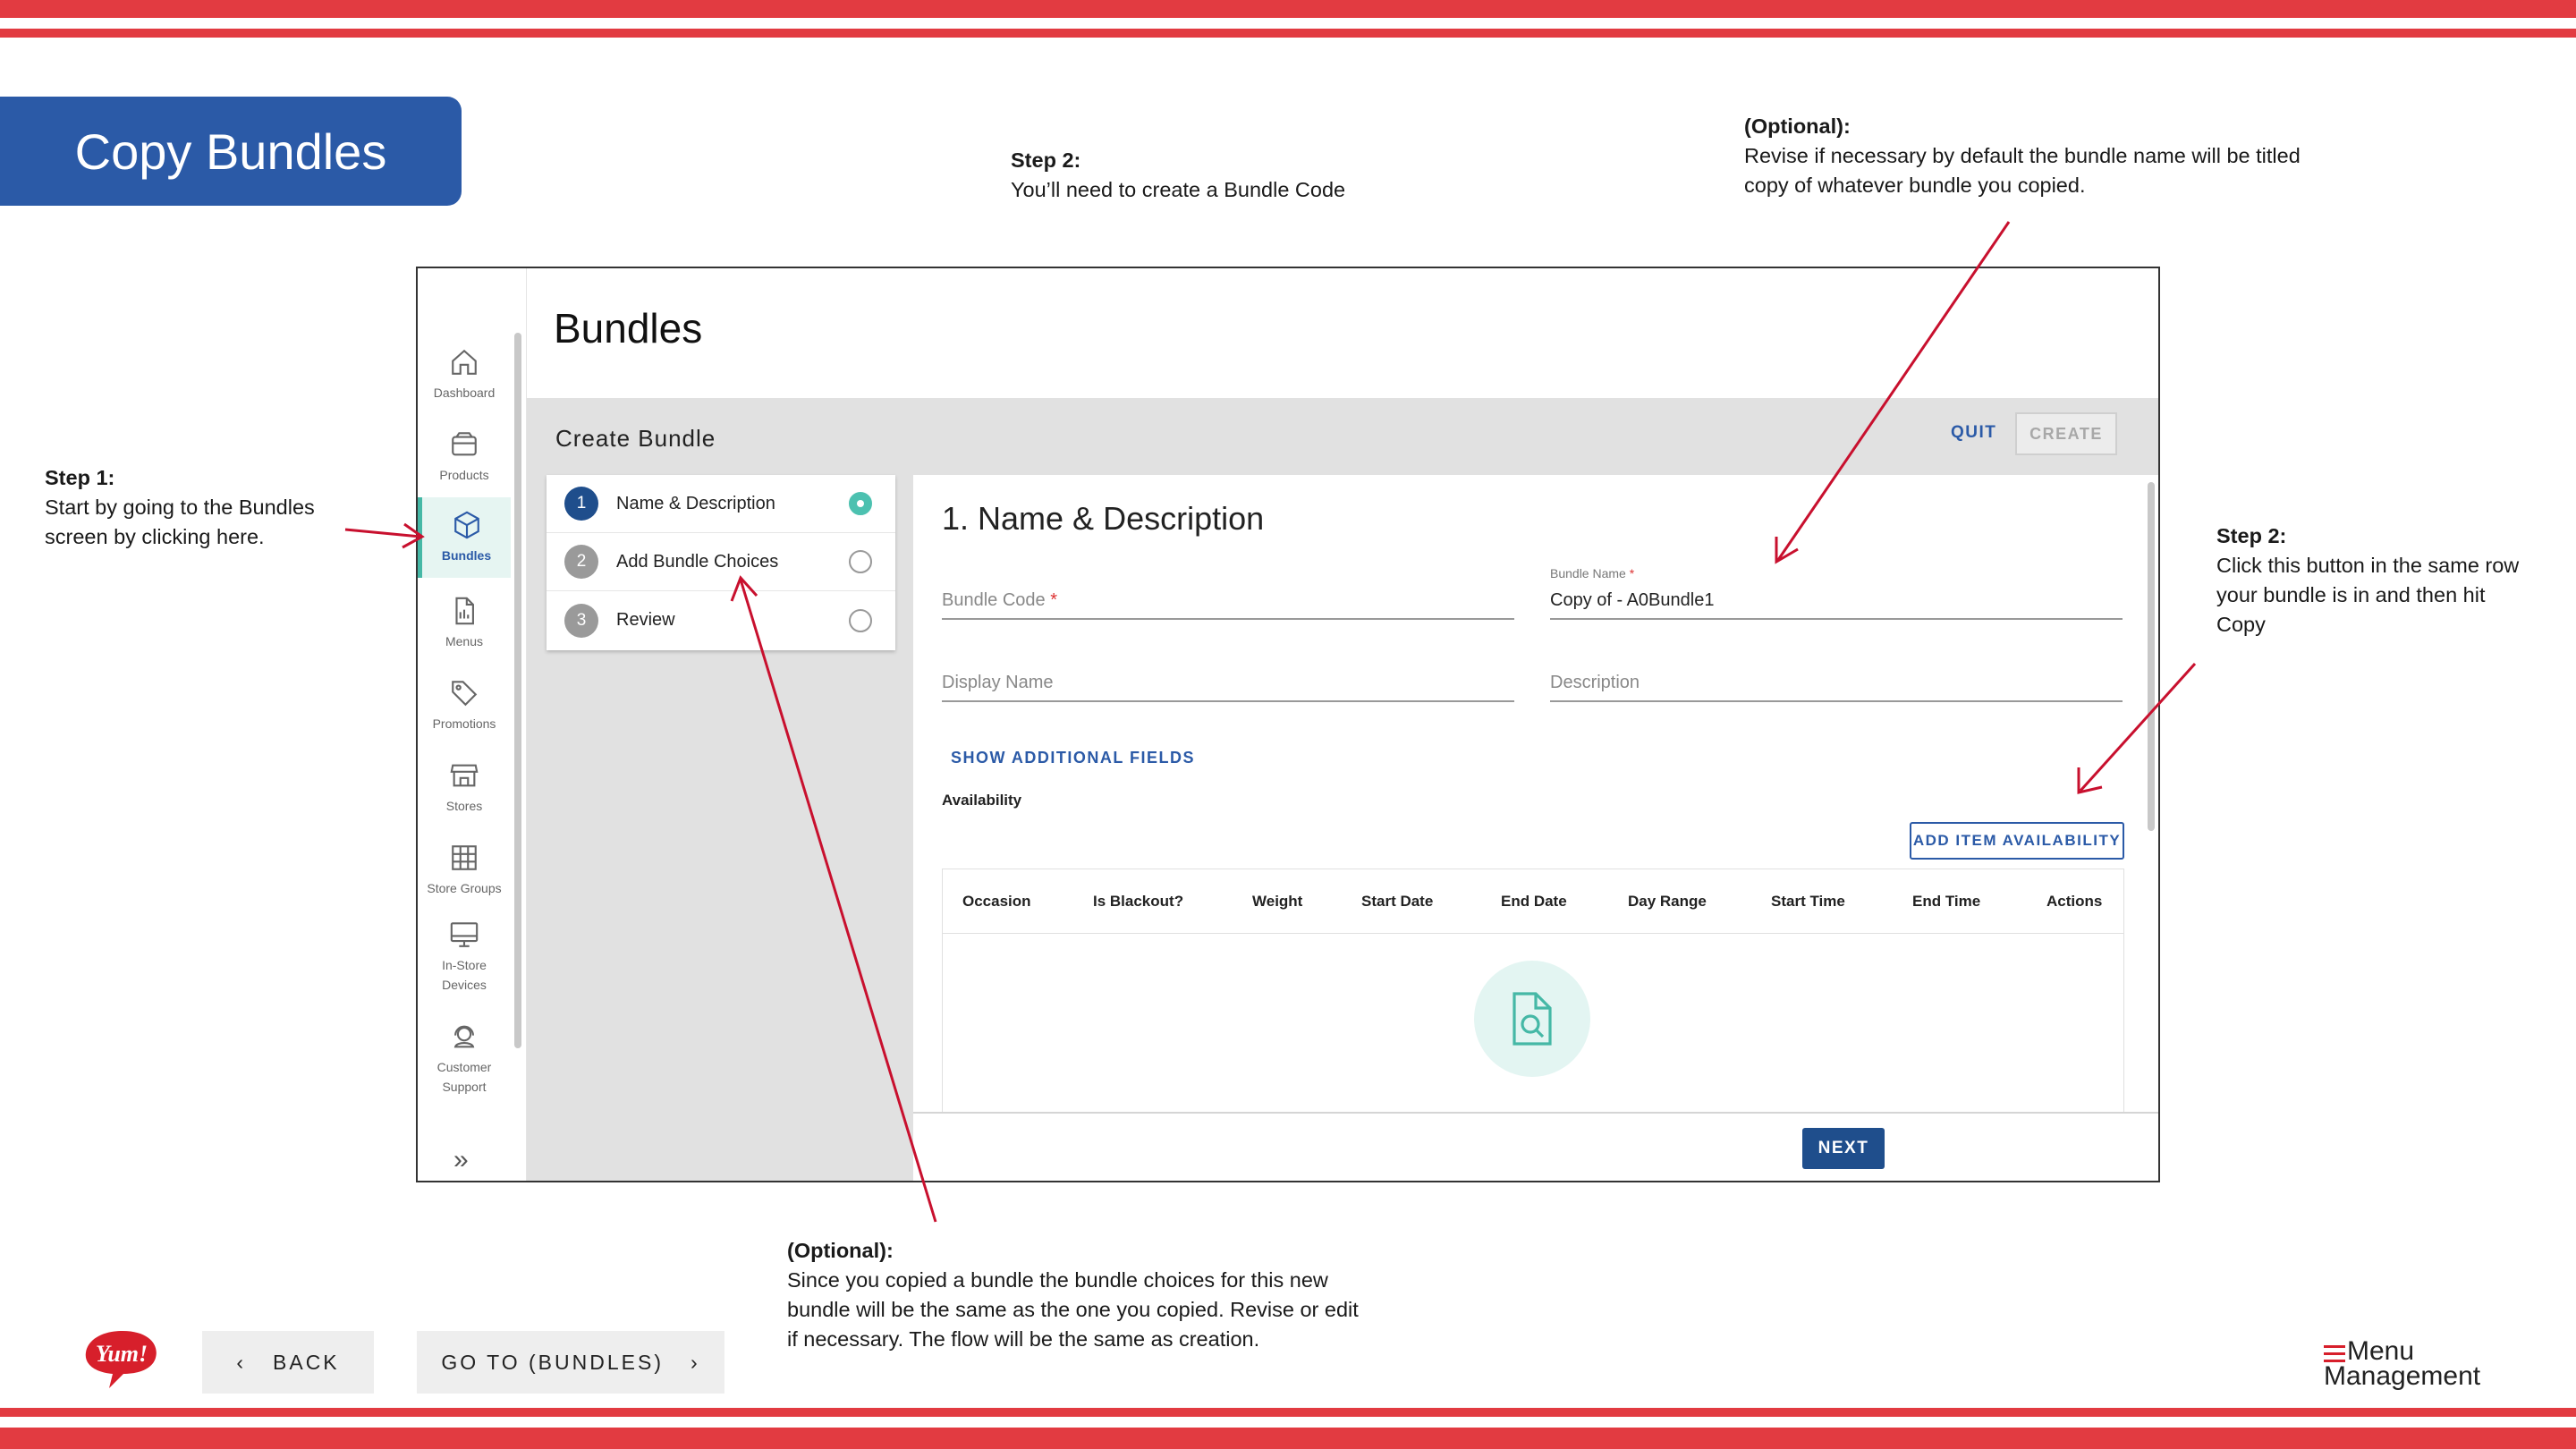 The image size is (2576, 1449). I want to click on step-add-bundle-choices: 2 Add Bundle Choices, so click(721, 562).